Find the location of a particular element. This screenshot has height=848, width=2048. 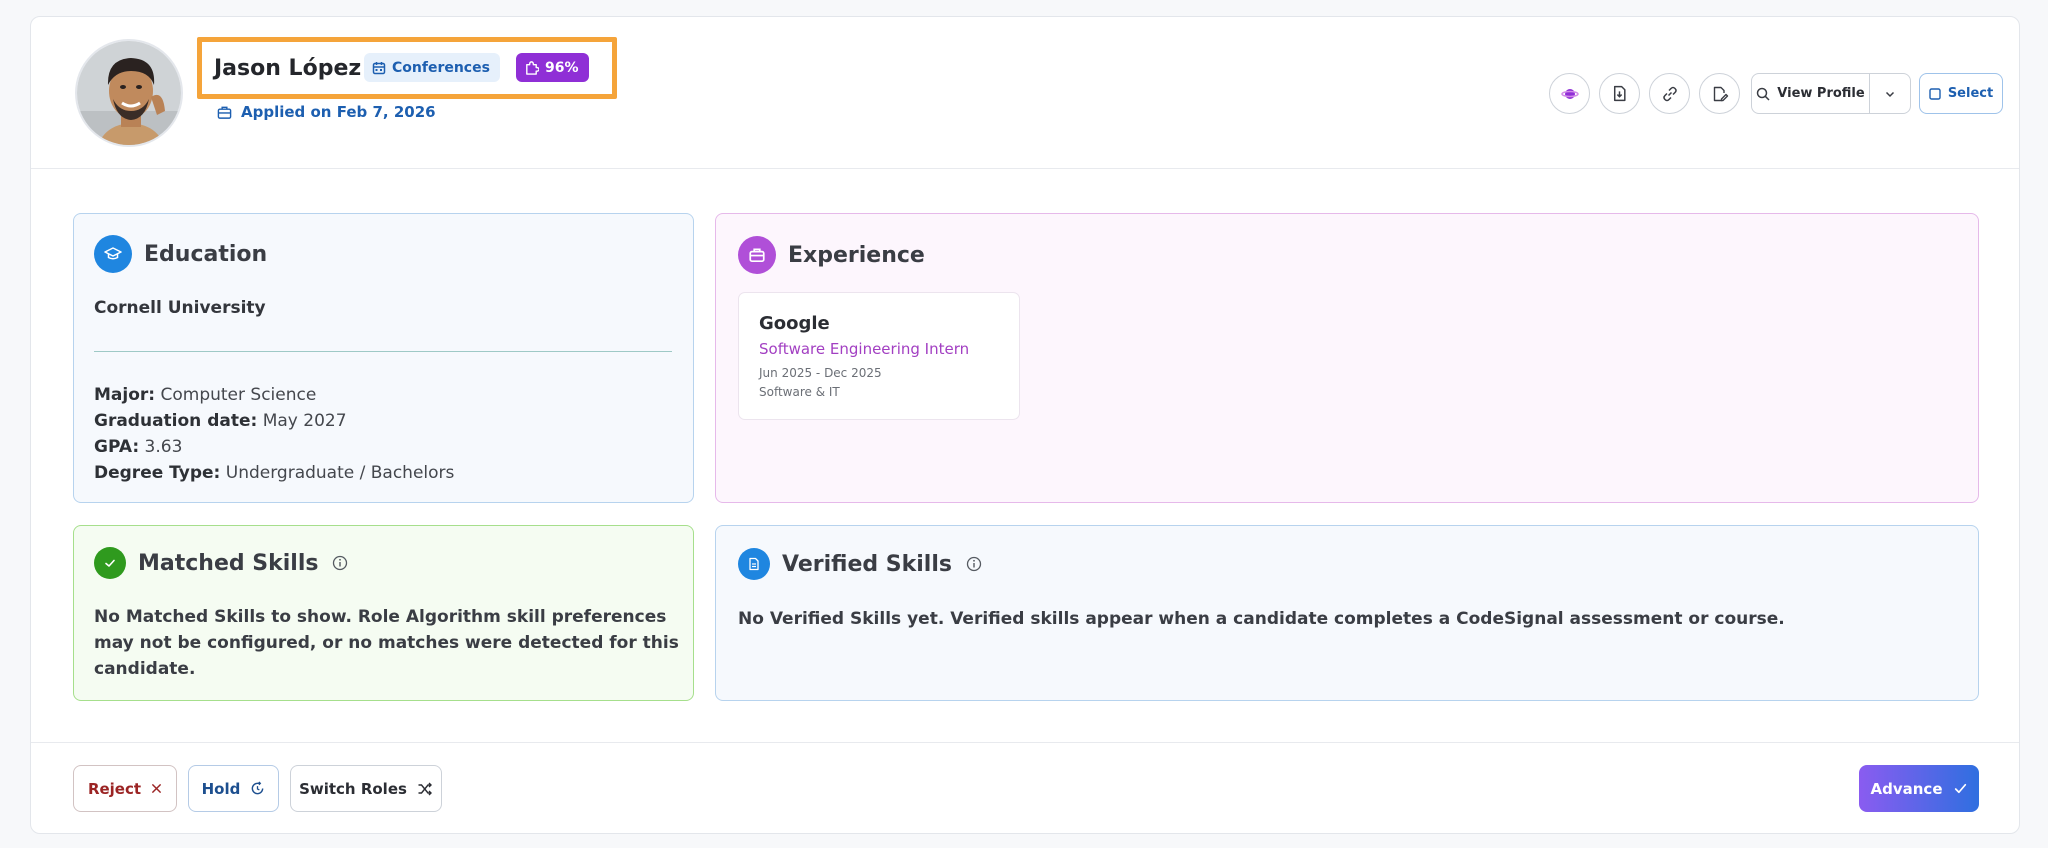

graduation-row: Graduation date: May 2027 is located at coordinates (220, 421).